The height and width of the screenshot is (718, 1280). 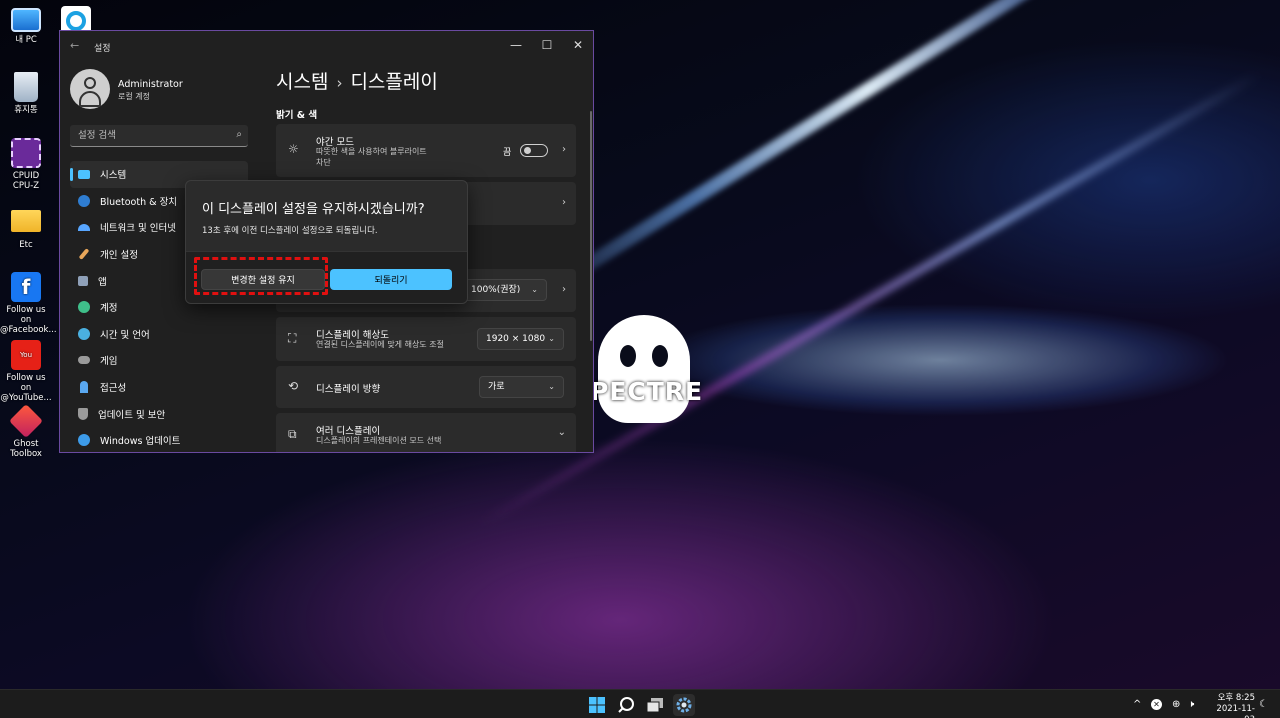 I want to click on desktop-icon-recycle-bin: 휴지통, so click(x=26, y=93).